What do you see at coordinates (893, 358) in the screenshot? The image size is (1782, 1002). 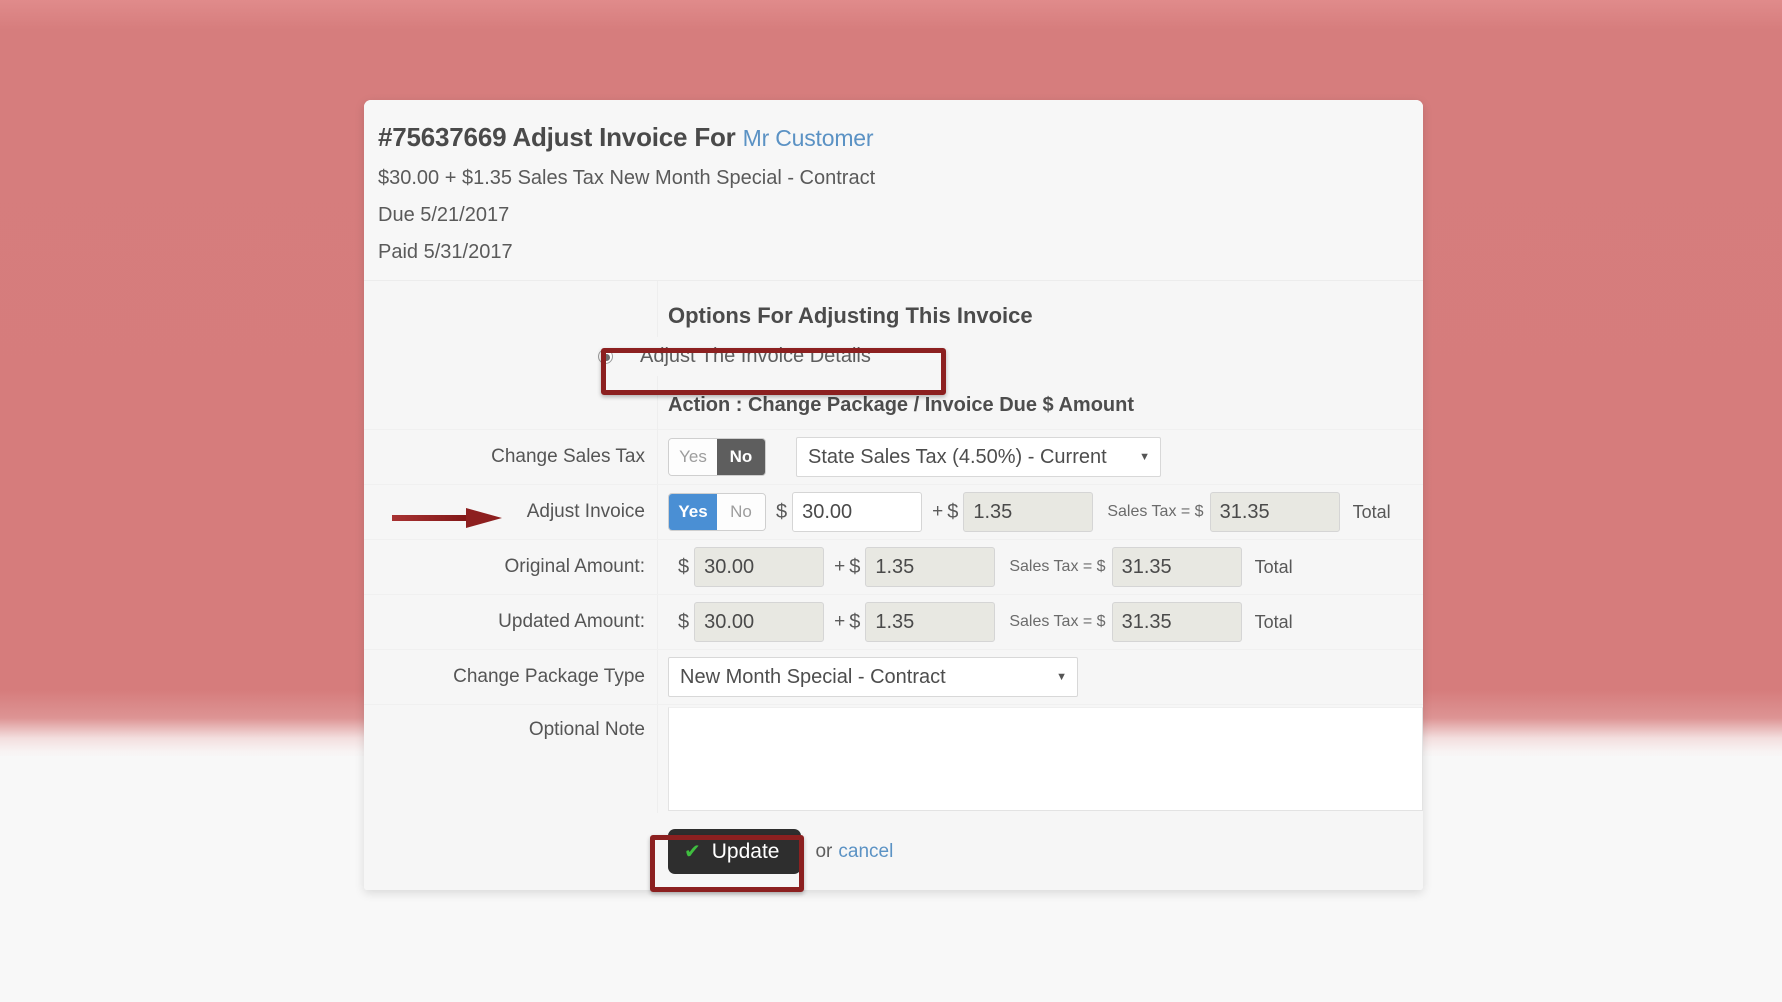 I see `options-radio-row: Adjust The Invoice Details` at bounding box center [893, 358].